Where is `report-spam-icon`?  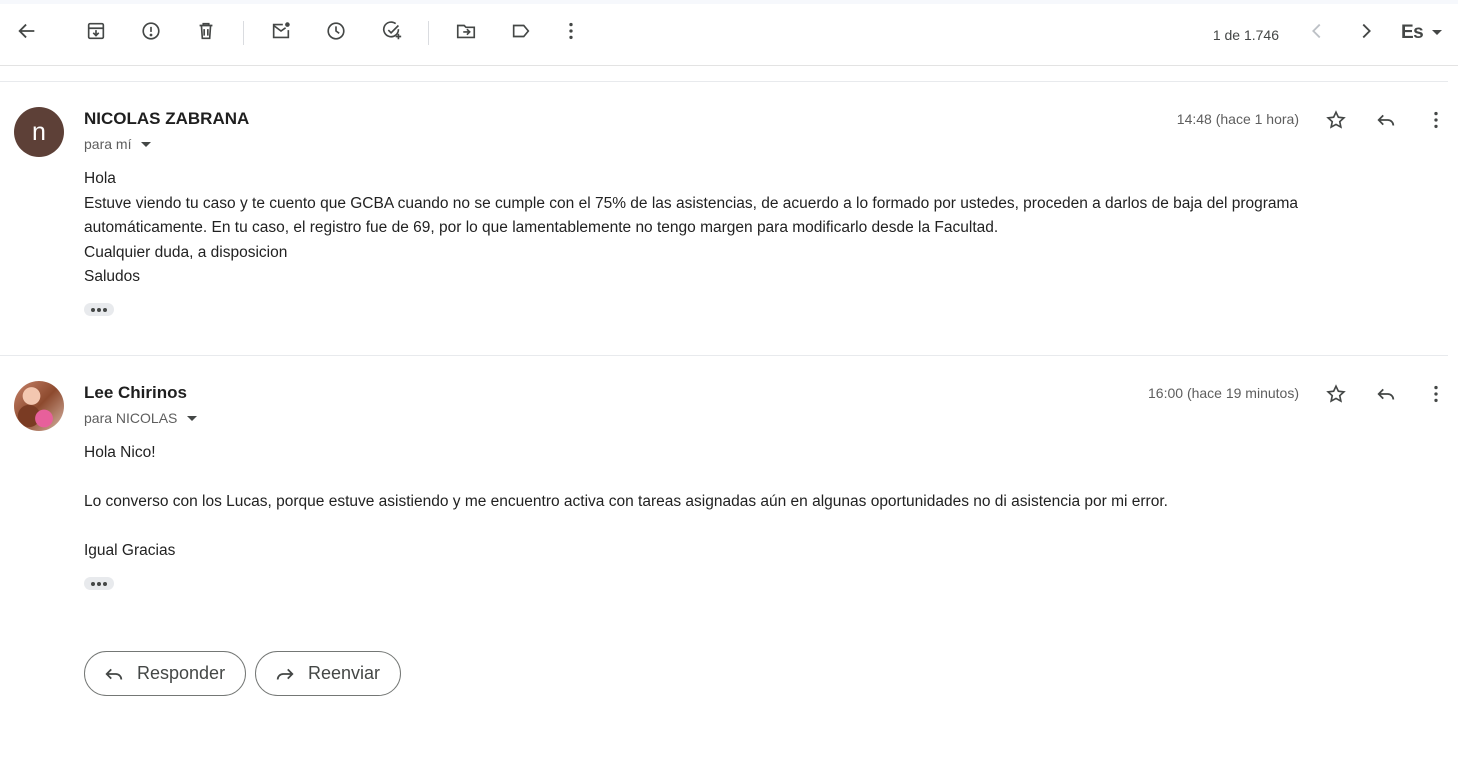 report-spam-icon is located at coordinates (151, 31).